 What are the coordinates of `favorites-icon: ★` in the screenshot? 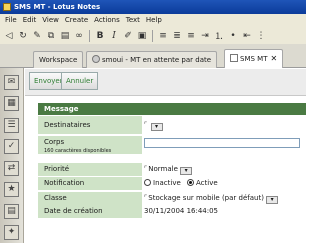 It's located at (11, 189).